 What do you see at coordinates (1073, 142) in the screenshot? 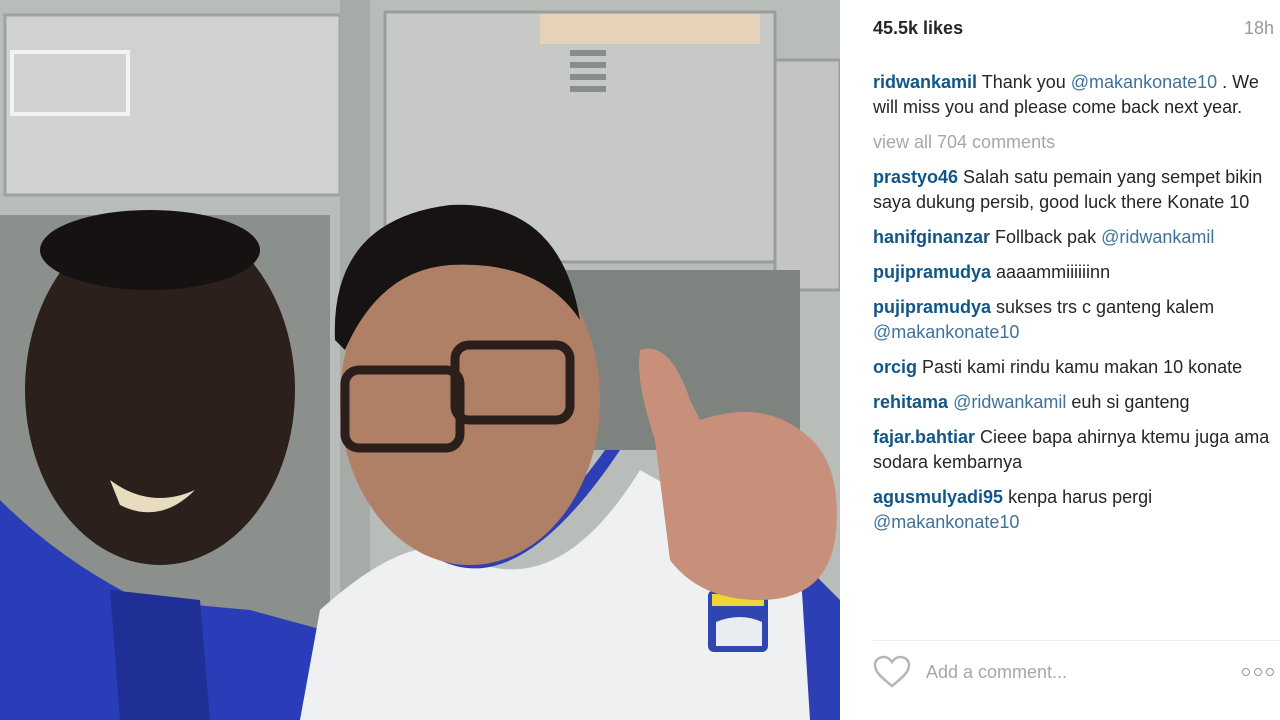
I see `view-all-comments-link: view all 704 comments` at bounding box center [1073, 142].